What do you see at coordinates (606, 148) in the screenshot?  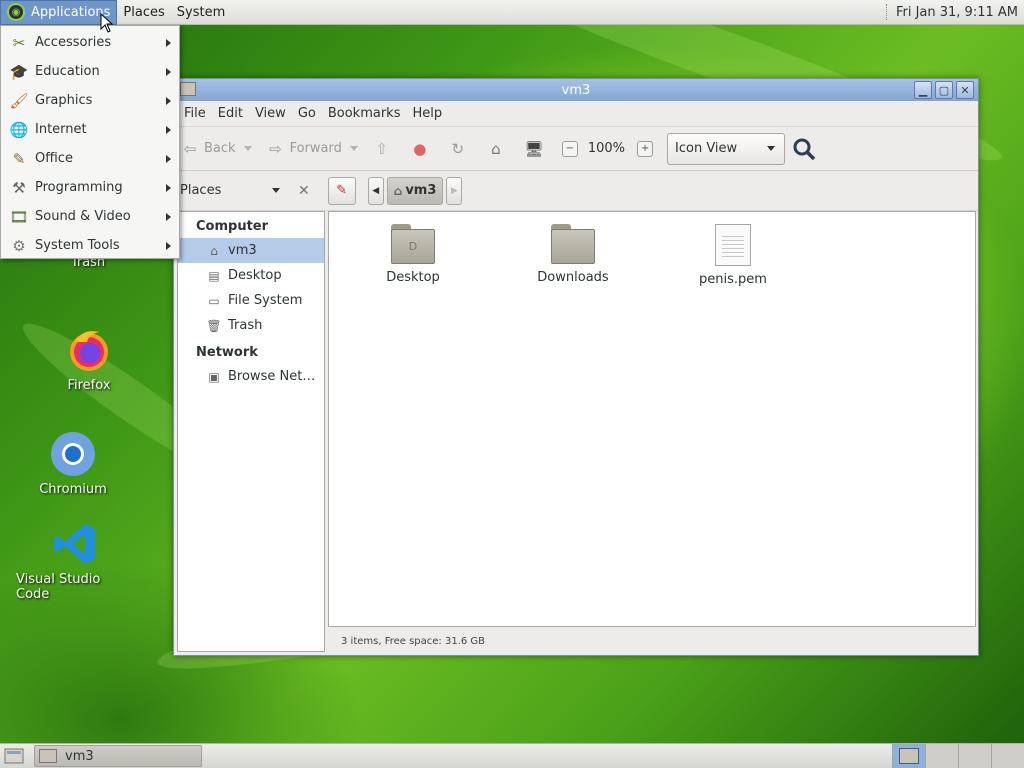 I see `zoom-level: 100%` at bounding box center [606, 148].